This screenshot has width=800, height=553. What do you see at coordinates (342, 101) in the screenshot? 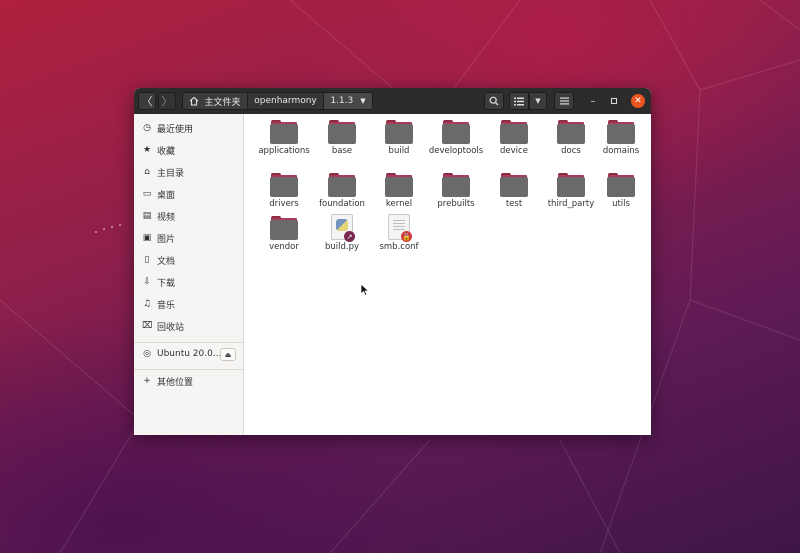
I see `breadcrumb-label: 1.1.3` at bounding box center [342, 101].